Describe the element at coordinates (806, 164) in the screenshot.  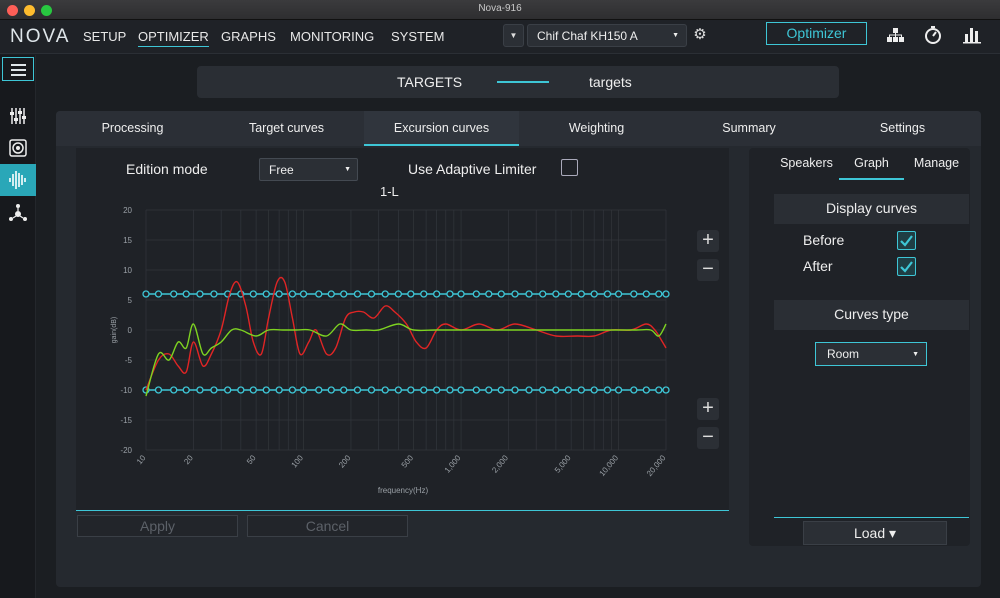
I see `tab-speakers: Speakers` at that location.